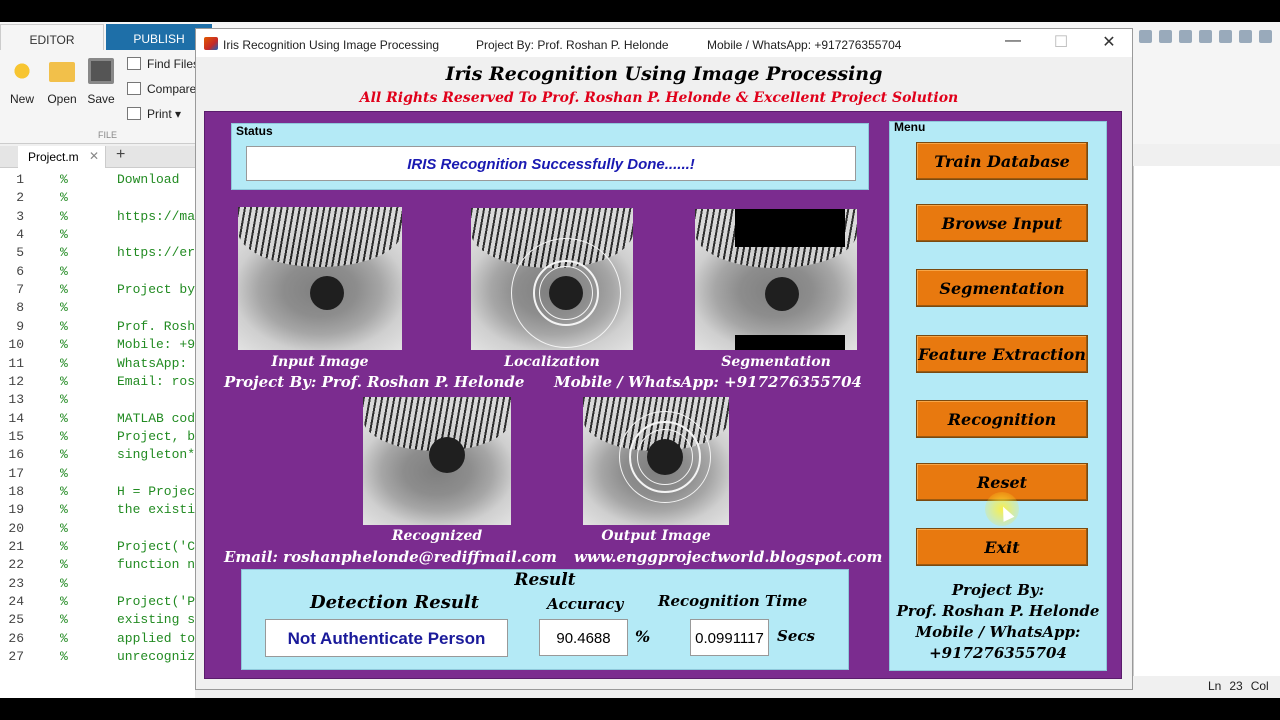 The width and height of the screenshot is (1280, 720). I want to click on menu-footer-line-2: Prof. Roshan P. Helonde, so click(998, 611).